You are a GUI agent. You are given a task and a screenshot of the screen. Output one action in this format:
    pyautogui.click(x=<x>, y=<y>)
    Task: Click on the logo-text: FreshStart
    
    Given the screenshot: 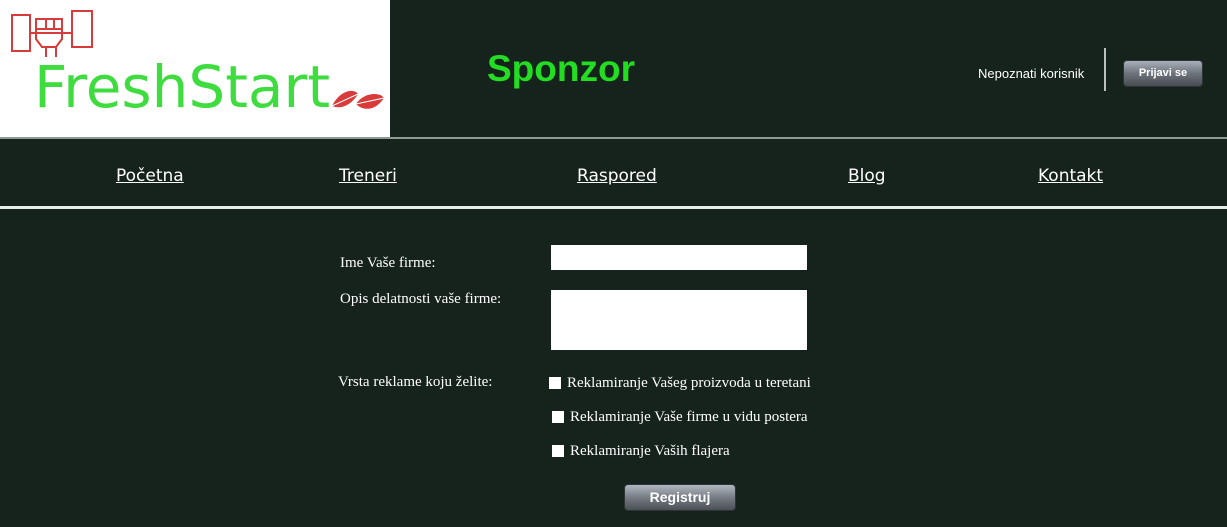 What is the action you would take?
    pyautogui.click(x=182, y=87)
    